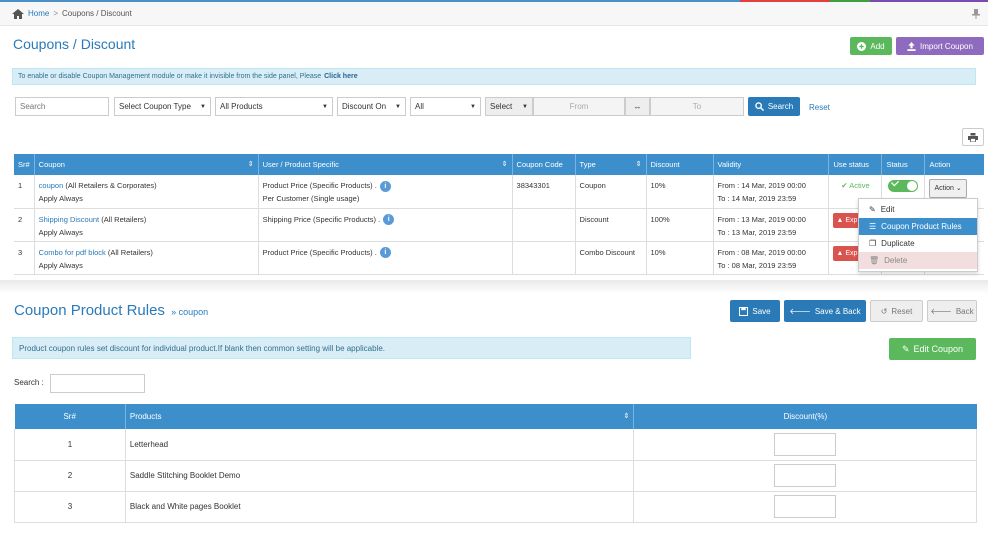  I want to click on caret-down-icon: ⌄, so click(958, 188).